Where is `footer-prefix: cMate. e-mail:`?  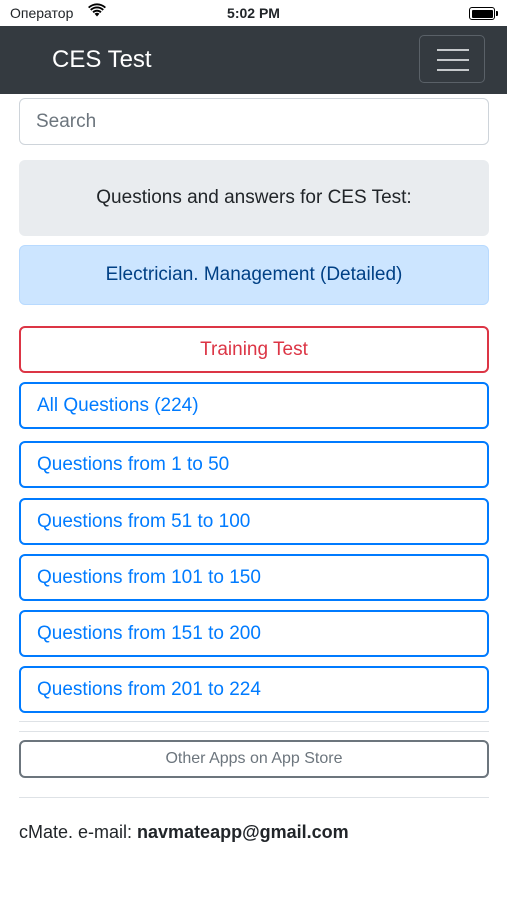
footer-prefix: cMate. e-mail: is located at coordinates (78, 832).